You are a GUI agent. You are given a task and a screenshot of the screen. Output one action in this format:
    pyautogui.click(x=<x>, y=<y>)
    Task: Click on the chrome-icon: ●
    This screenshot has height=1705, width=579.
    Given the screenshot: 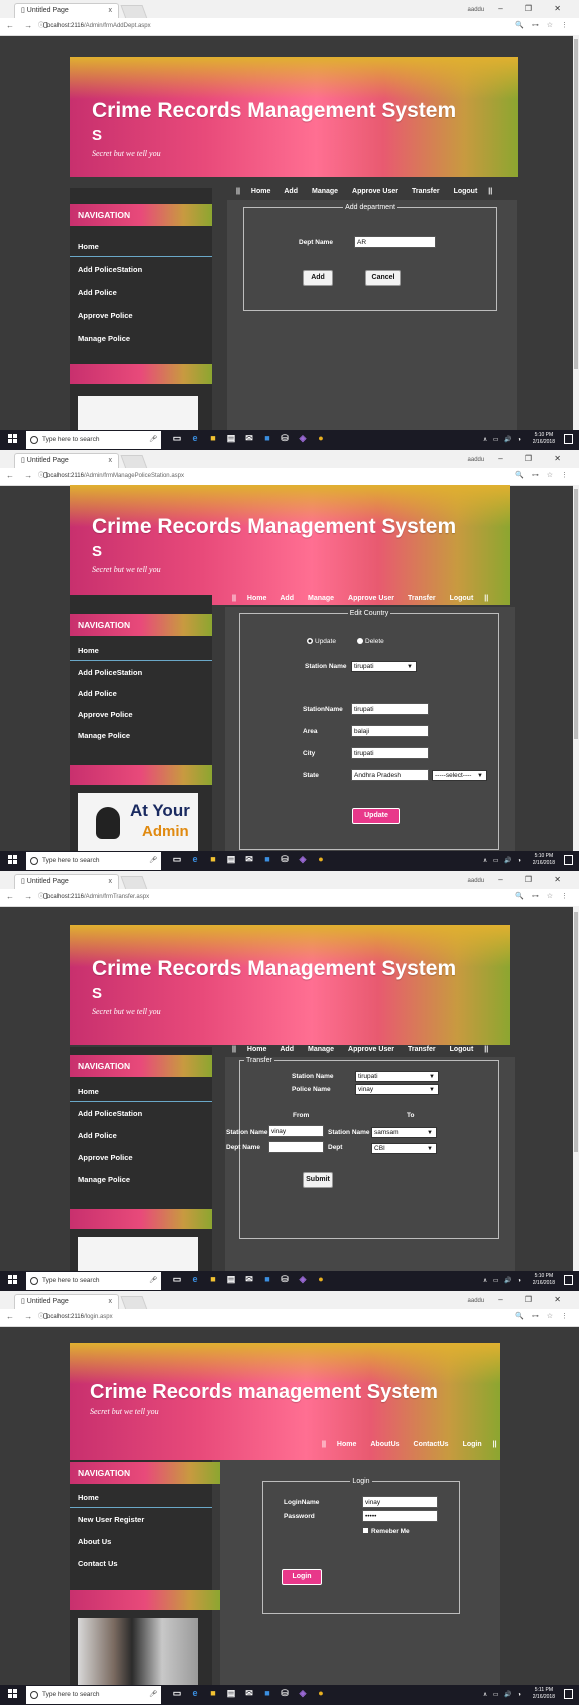 What is the action you would take?
    pyautogui.click(x=321, y=1279)
    